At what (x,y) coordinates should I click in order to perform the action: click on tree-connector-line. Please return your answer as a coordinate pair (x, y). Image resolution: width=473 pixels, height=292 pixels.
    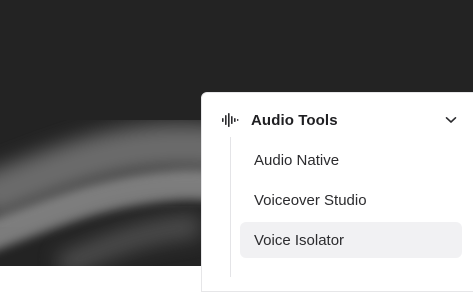
    Looking at the image, I should click on (230, 207).